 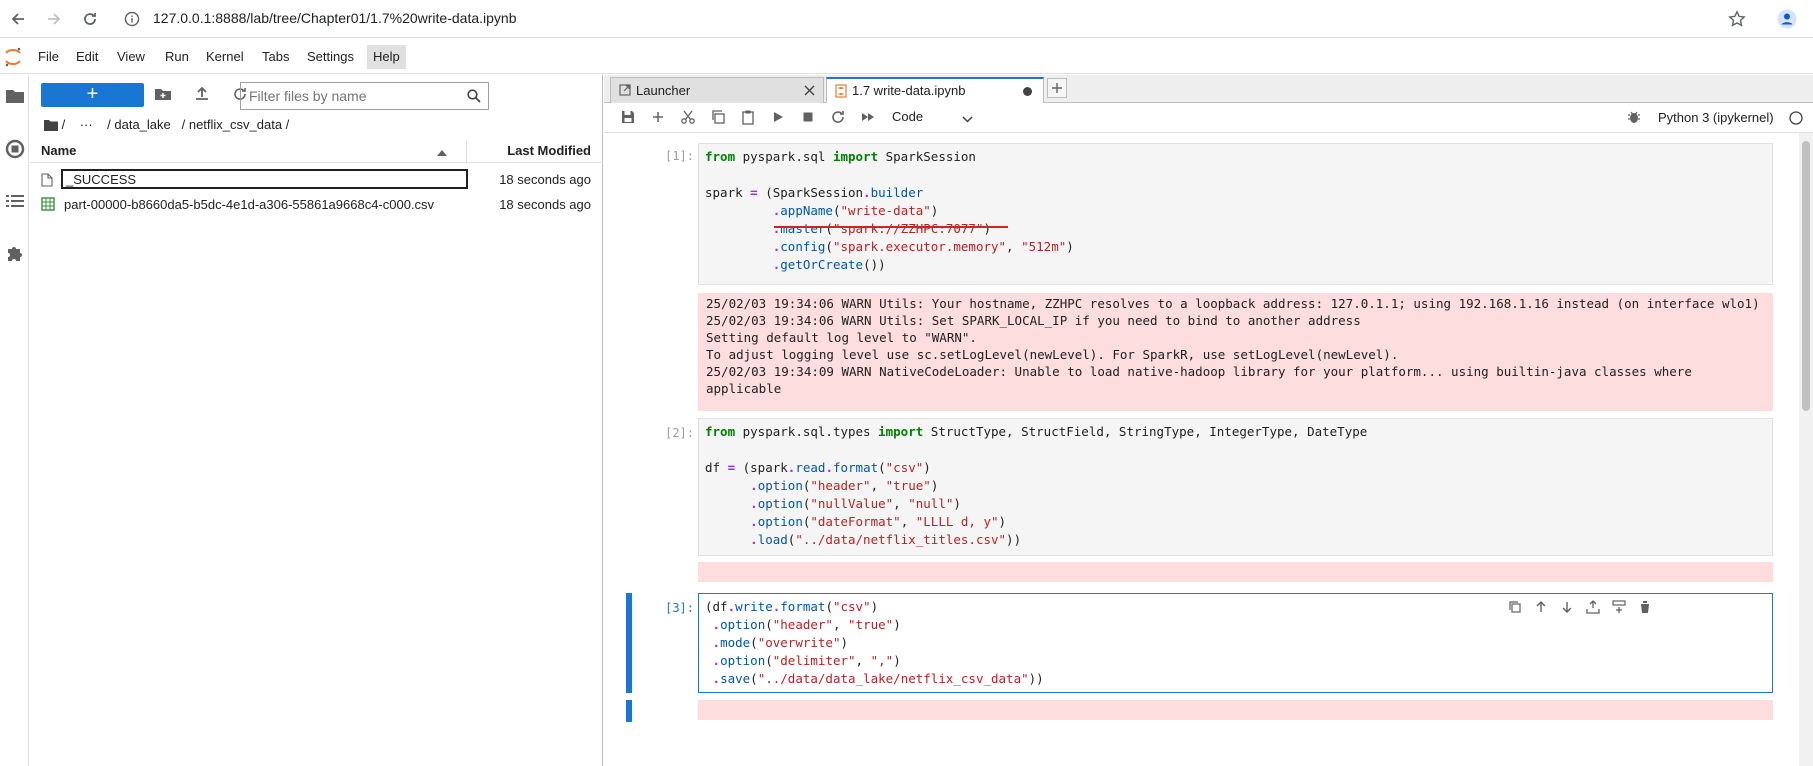 What do you see at coordinates (679, 156) in the screenshot?
I see `cell-prompt: [1]:` at bounding box center [679, 156].